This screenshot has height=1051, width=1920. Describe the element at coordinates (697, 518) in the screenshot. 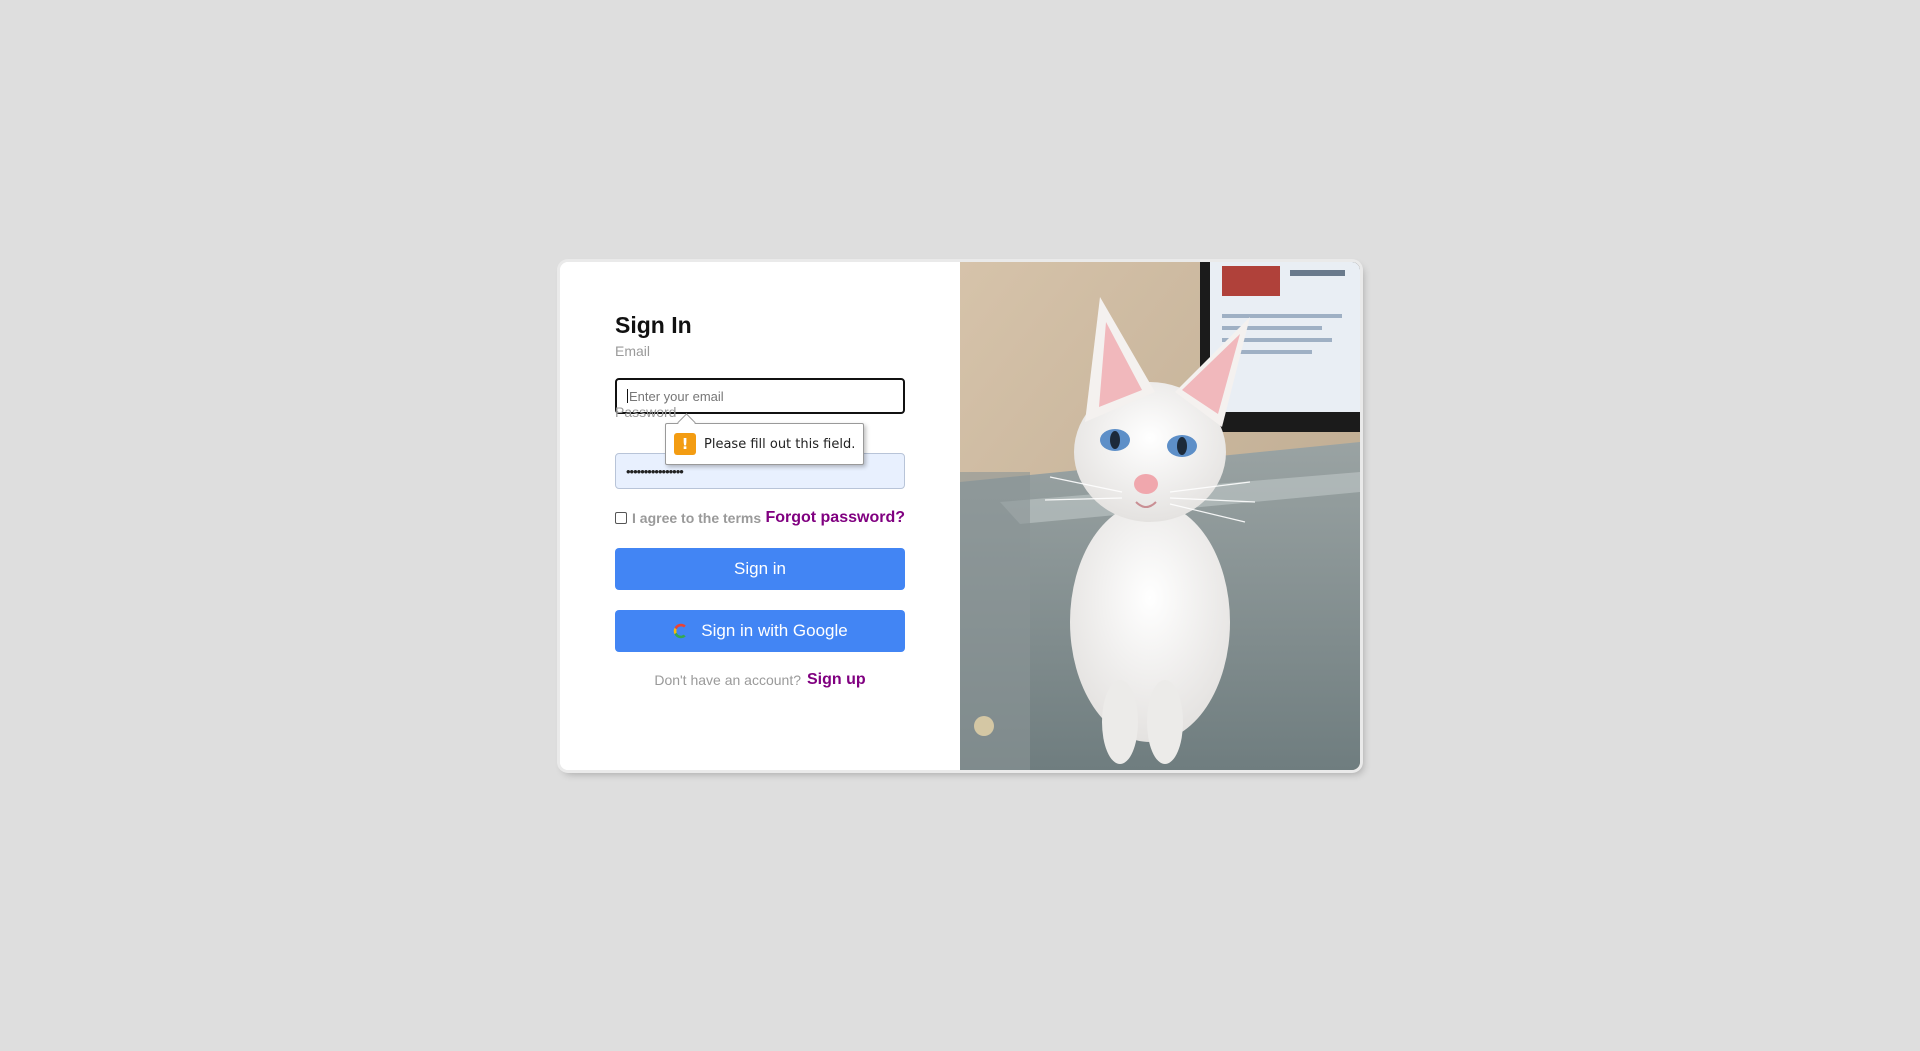

I see `terms-label: I agree to the terms` at that location.